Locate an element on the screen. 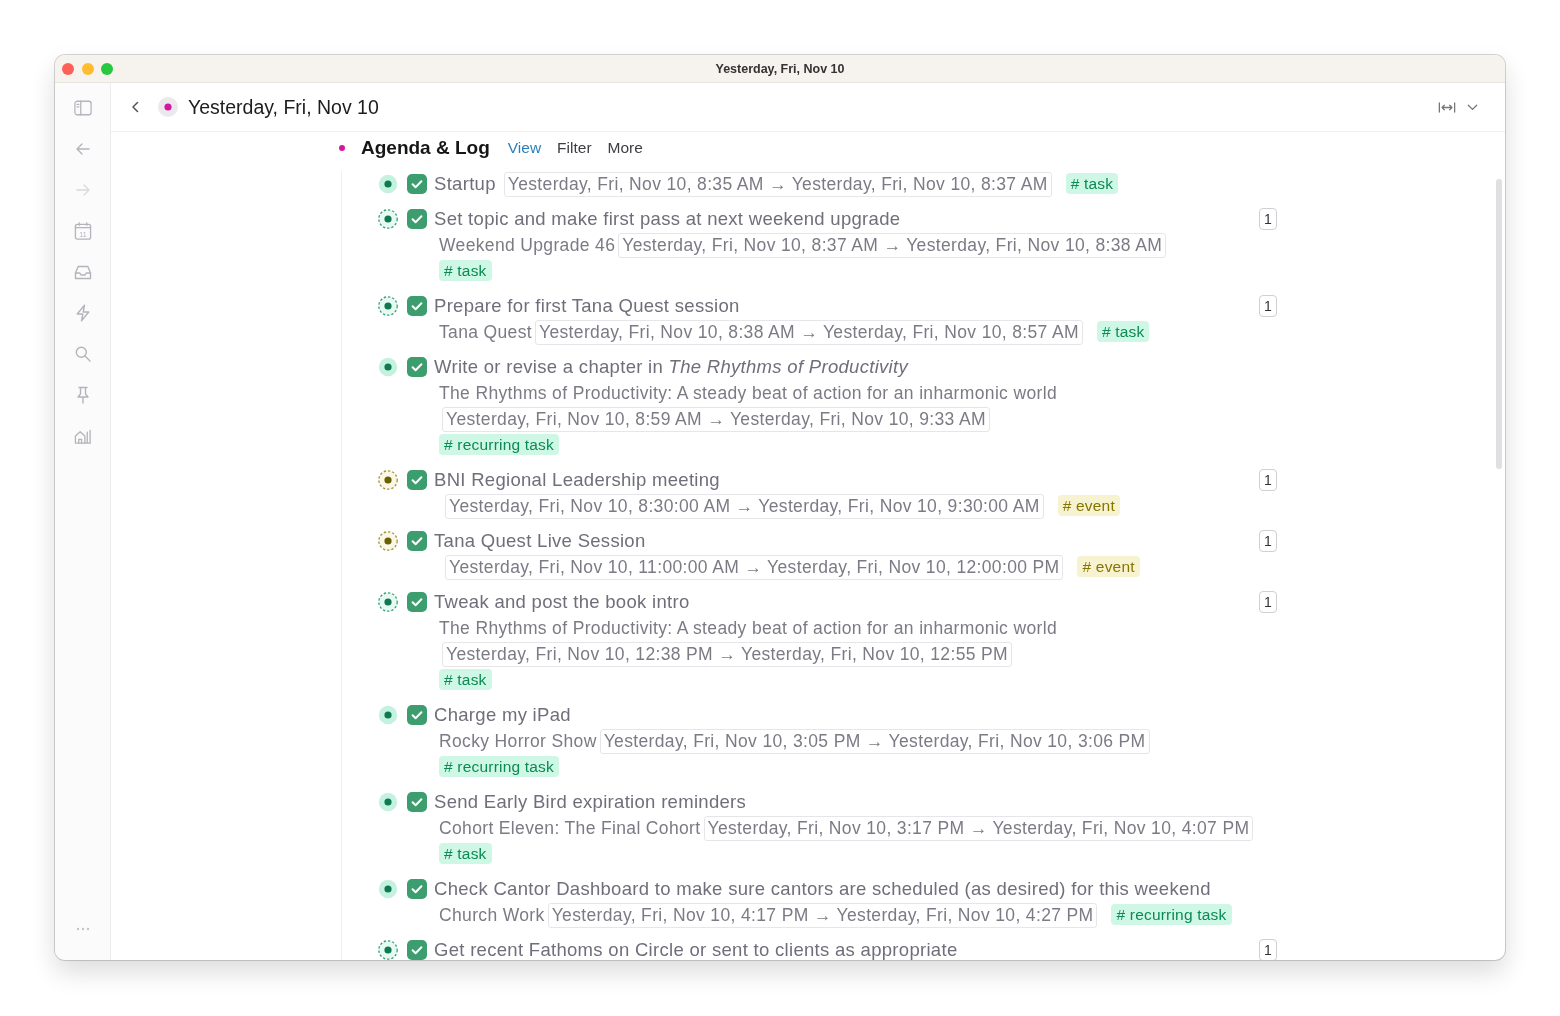 This screenshot has height=1016, width=1560. reference-link: Weekend Upgrade 46 is located at coordinates (527, 245).